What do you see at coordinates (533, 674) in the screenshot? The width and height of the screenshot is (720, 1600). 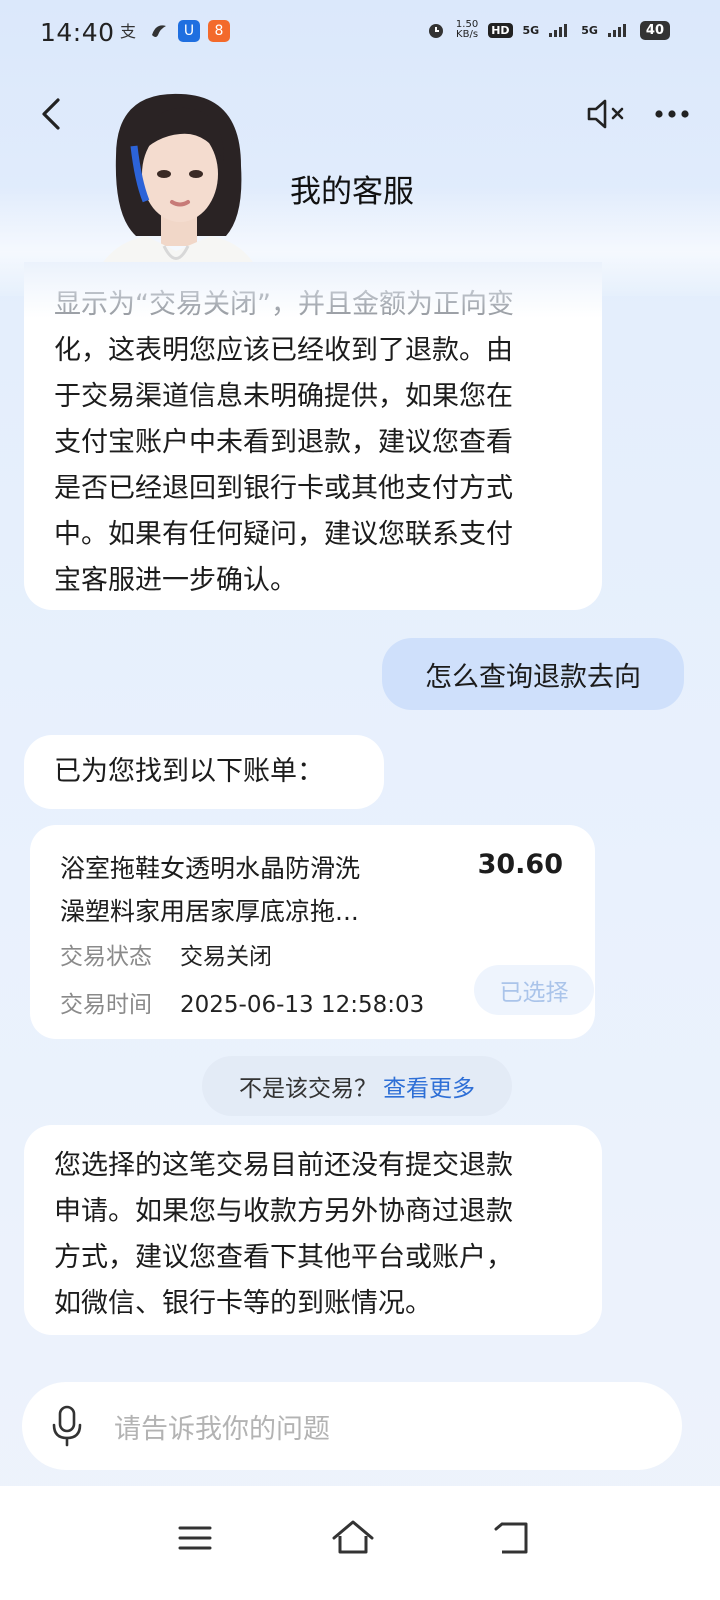 I see `user-message: 怎么查询退款去向` at bounding box center [533, 674].